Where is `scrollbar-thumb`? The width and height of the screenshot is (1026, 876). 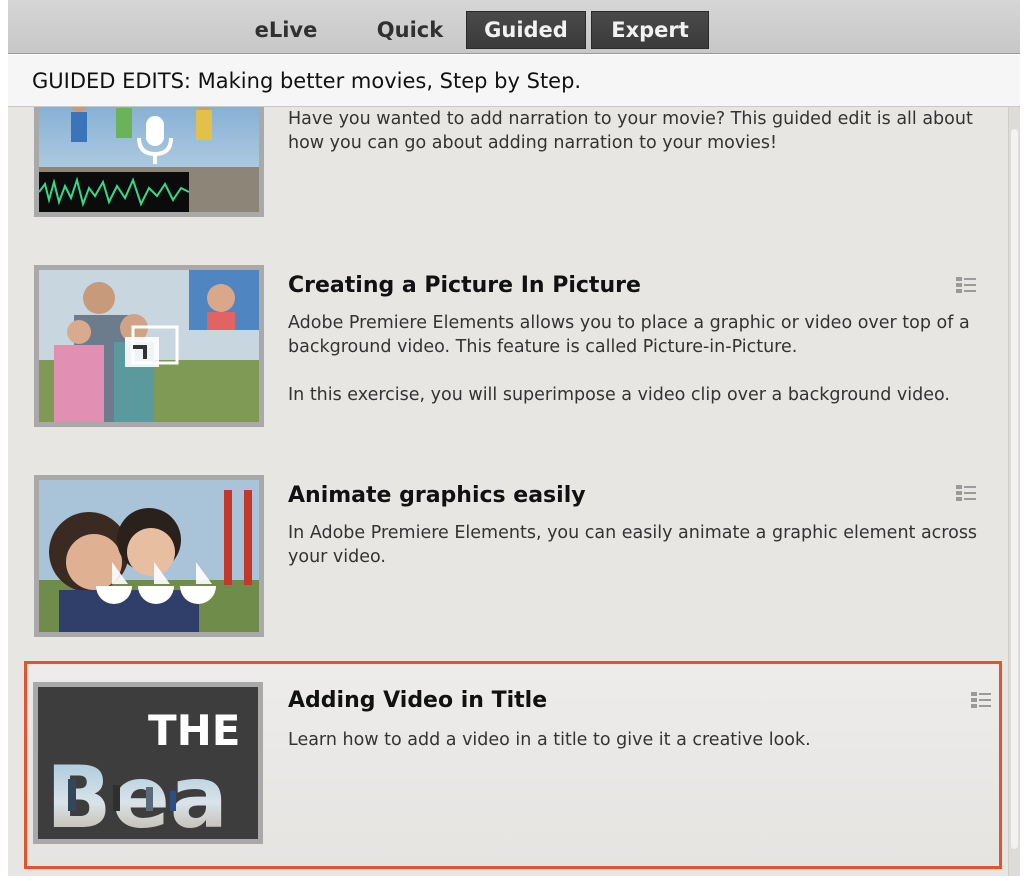 scrollbar-thumb is located at coordinates (1014, 489).